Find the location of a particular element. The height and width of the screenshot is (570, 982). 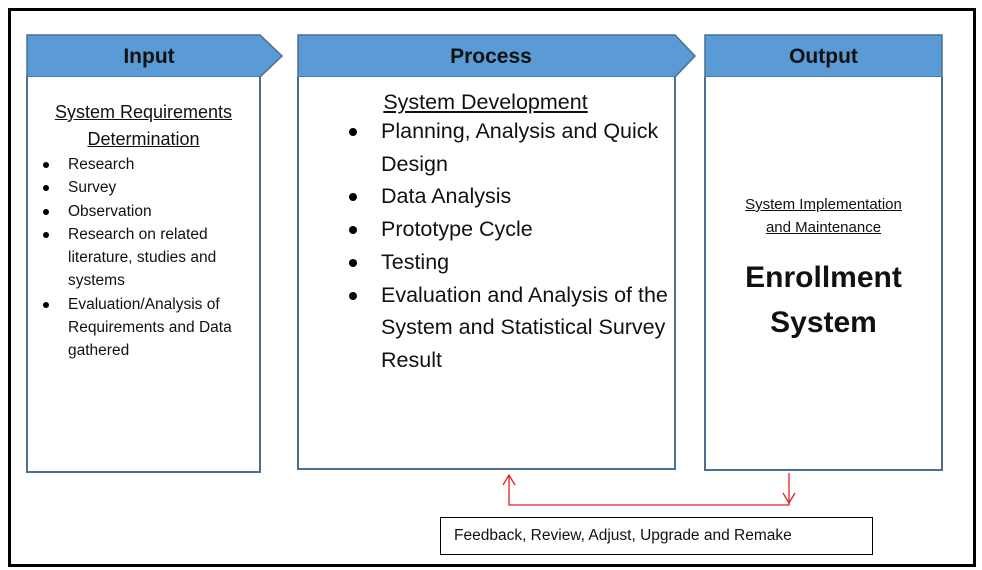

feedback-connector is located at coordinates (649, 489).